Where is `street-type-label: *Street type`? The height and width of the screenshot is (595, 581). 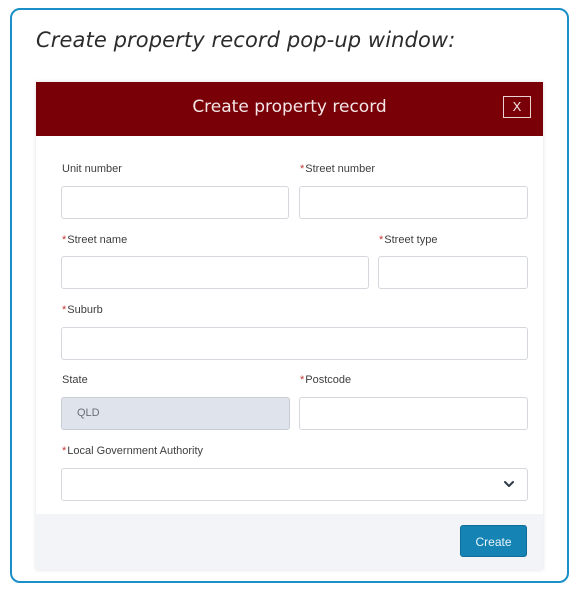
street-type-label: *Street type is located at coordinates (408, 240).